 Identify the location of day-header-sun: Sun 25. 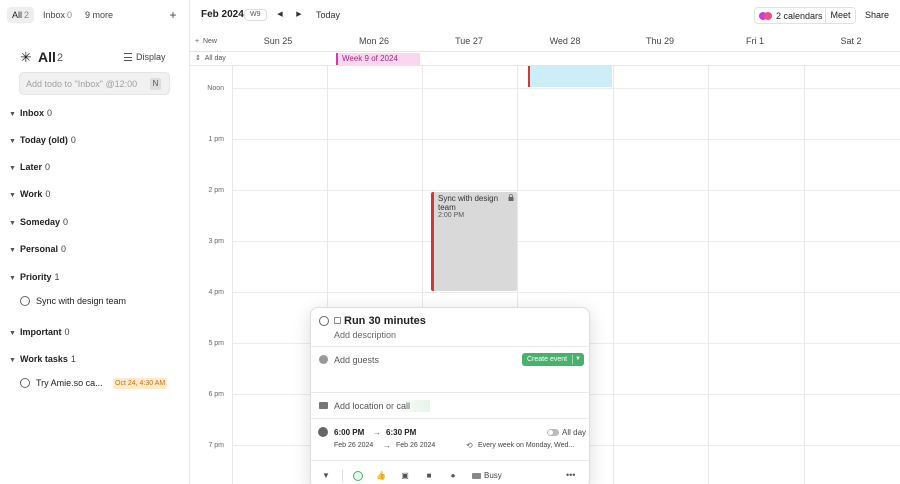
(278, 41).